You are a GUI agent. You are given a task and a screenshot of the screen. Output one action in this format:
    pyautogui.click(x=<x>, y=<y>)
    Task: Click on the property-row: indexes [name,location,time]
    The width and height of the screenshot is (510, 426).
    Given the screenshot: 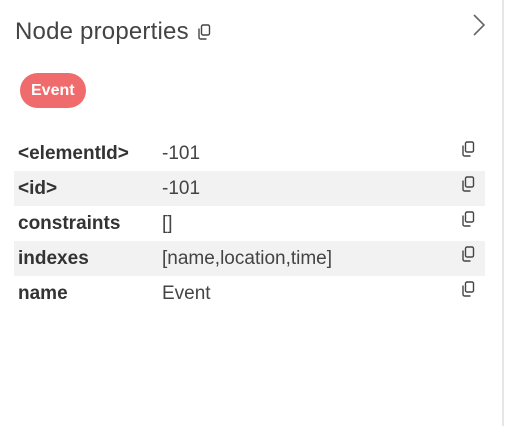 What is the action you would take?
    pyautogui.click(x=249, y=258)
    